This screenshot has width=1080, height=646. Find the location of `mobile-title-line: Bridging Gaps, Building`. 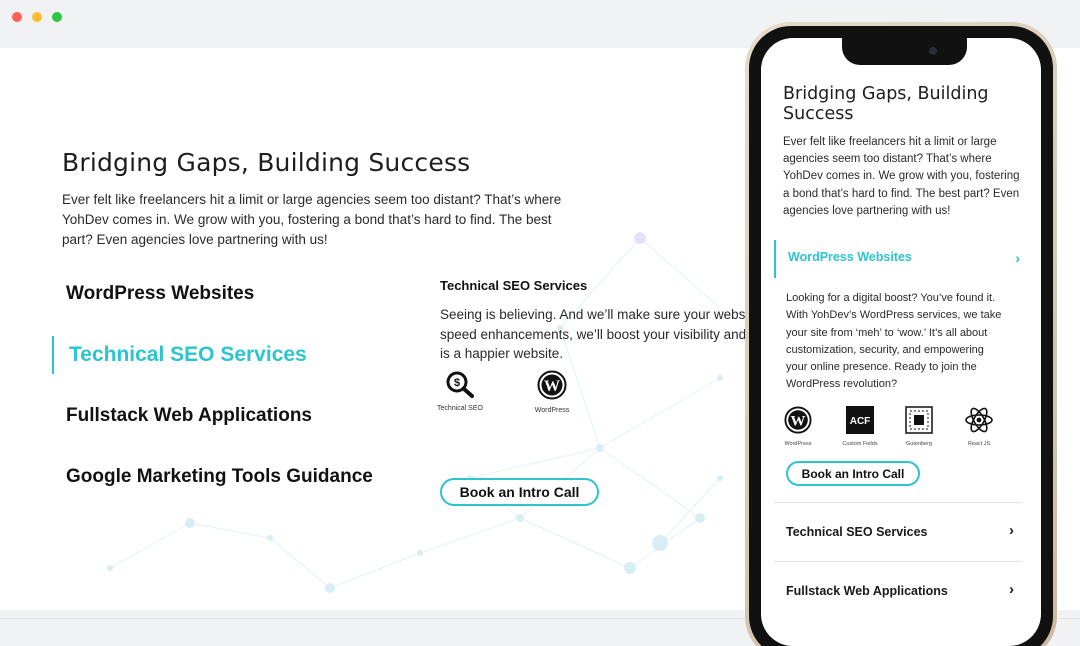

mobile-title-line: Bridging Gaps, Building is located at coordinates (886, 94).